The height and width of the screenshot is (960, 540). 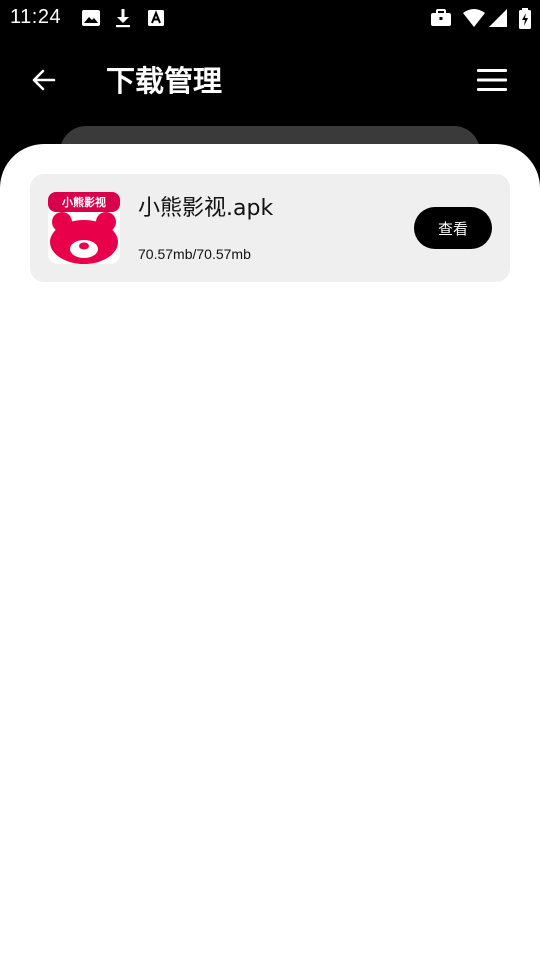 I want to click on briefcase-icon, so click(x=441, y=20).